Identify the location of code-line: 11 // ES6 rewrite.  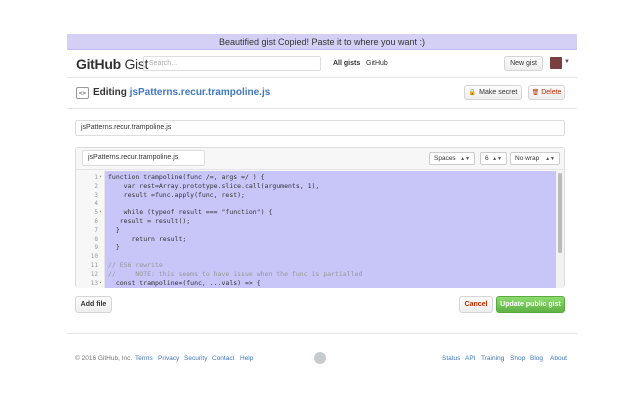
(320, 265).